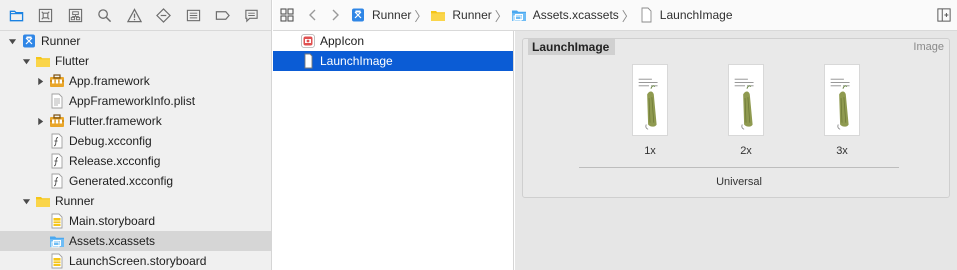 The width and height of the screenshot is (957, 270). I want to click on tree-row: AppFrameworkInfo.plist, so click(135, 101).